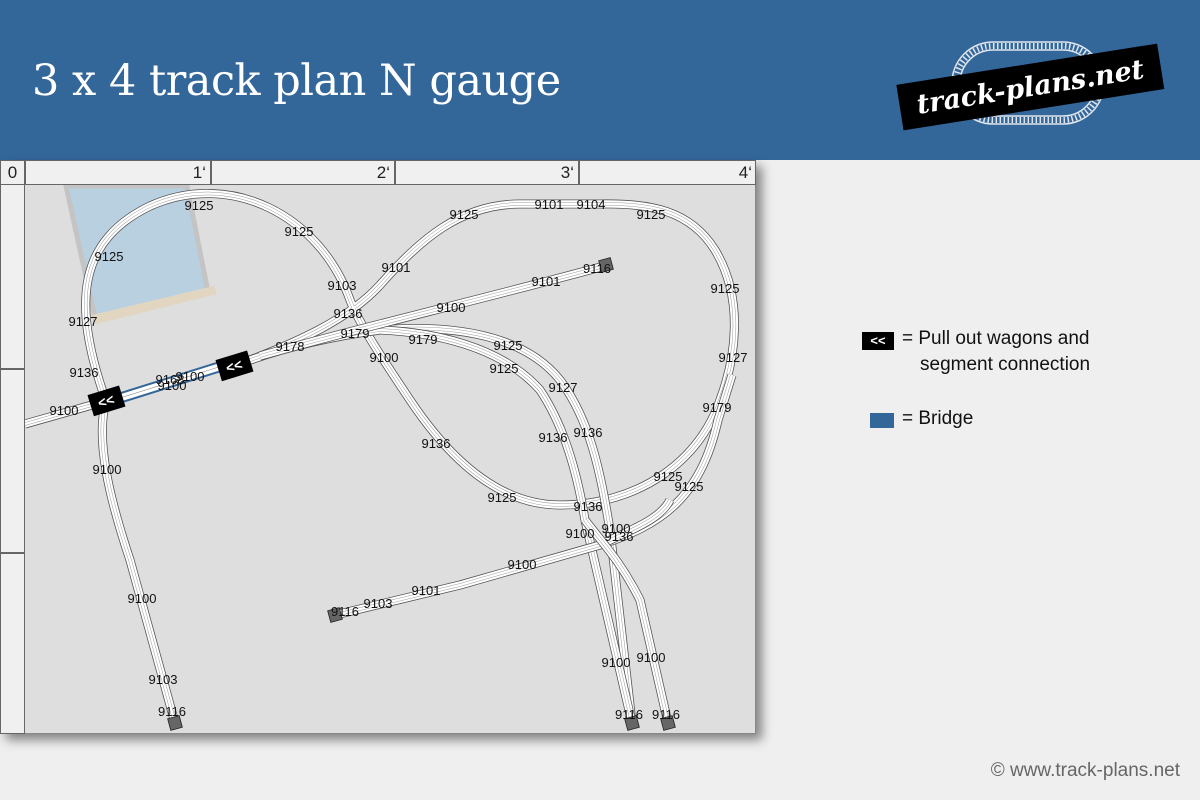 Image resolution: width=1200 pixels, height=800 pixels. Describe the element at coordinates (290, 346) in the screenshot. I see `track-piece-label: 9178` at that location.